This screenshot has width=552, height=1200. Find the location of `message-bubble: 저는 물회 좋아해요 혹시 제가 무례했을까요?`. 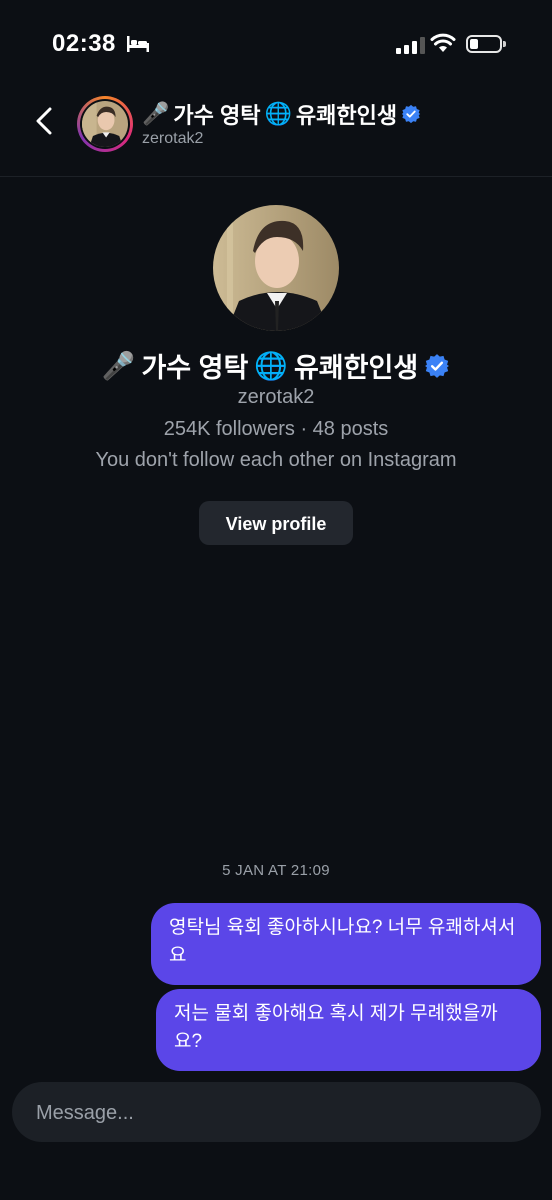

message-bubble: 저는 물회 좋아해요 혹시 제가 무례했을까요? is located at coordinates (348, 1030).